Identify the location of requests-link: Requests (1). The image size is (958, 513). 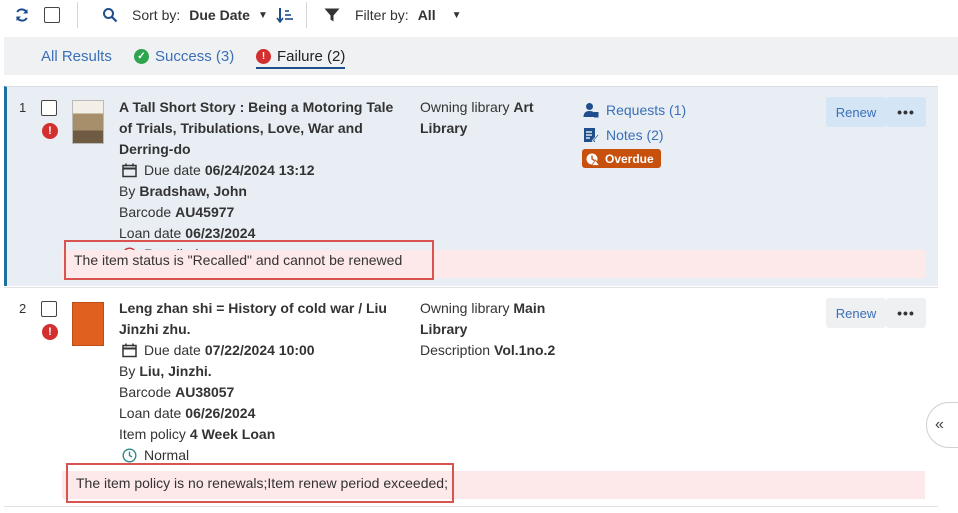
(634, 109).